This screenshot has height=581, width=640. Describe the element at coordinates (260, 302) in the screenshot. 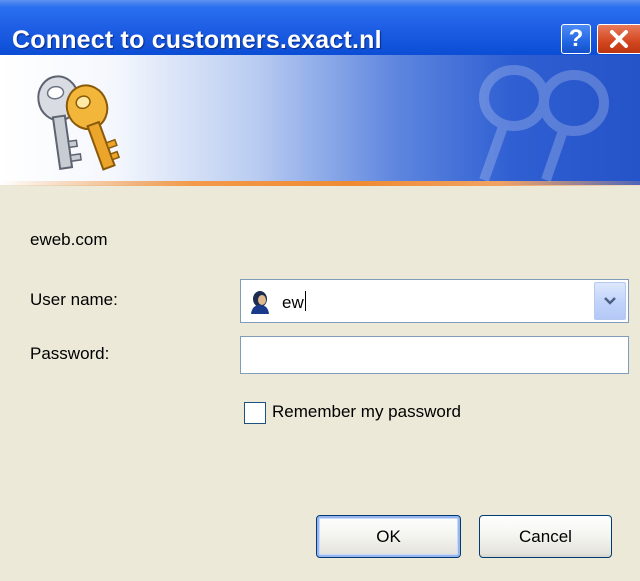

I see `user-icon` at that location.